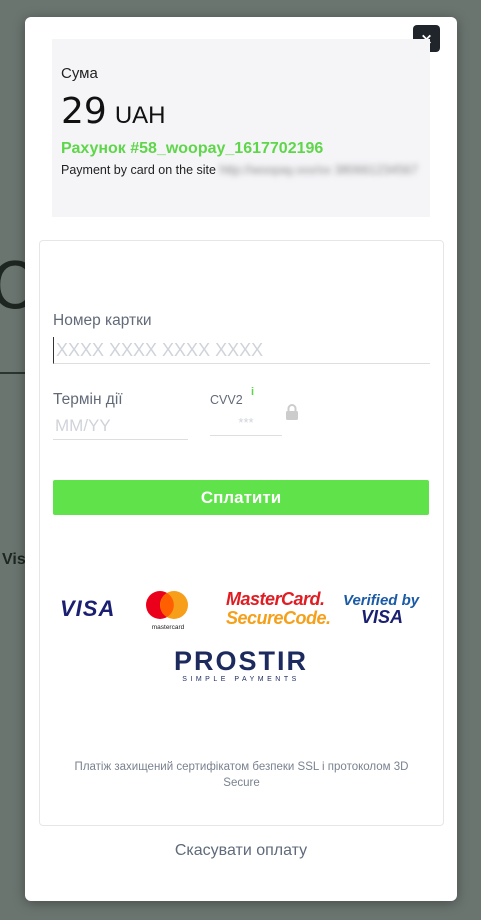  What do you see at coordinates (246, 422) in the screenshot?
I see `cvv-input` at bounding box center [246, 422].